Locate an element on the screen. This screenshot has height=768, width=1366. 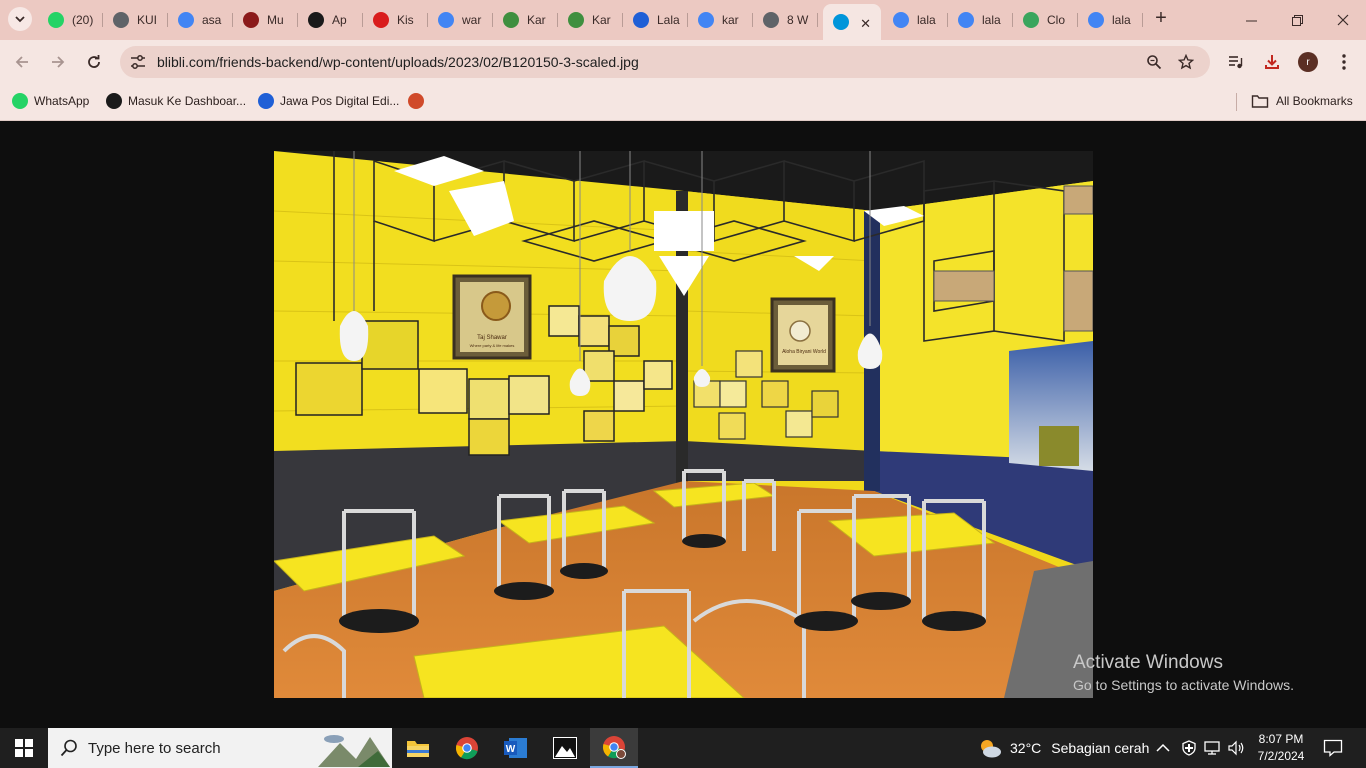
tab: KUI is located at coordinates (135, 20).